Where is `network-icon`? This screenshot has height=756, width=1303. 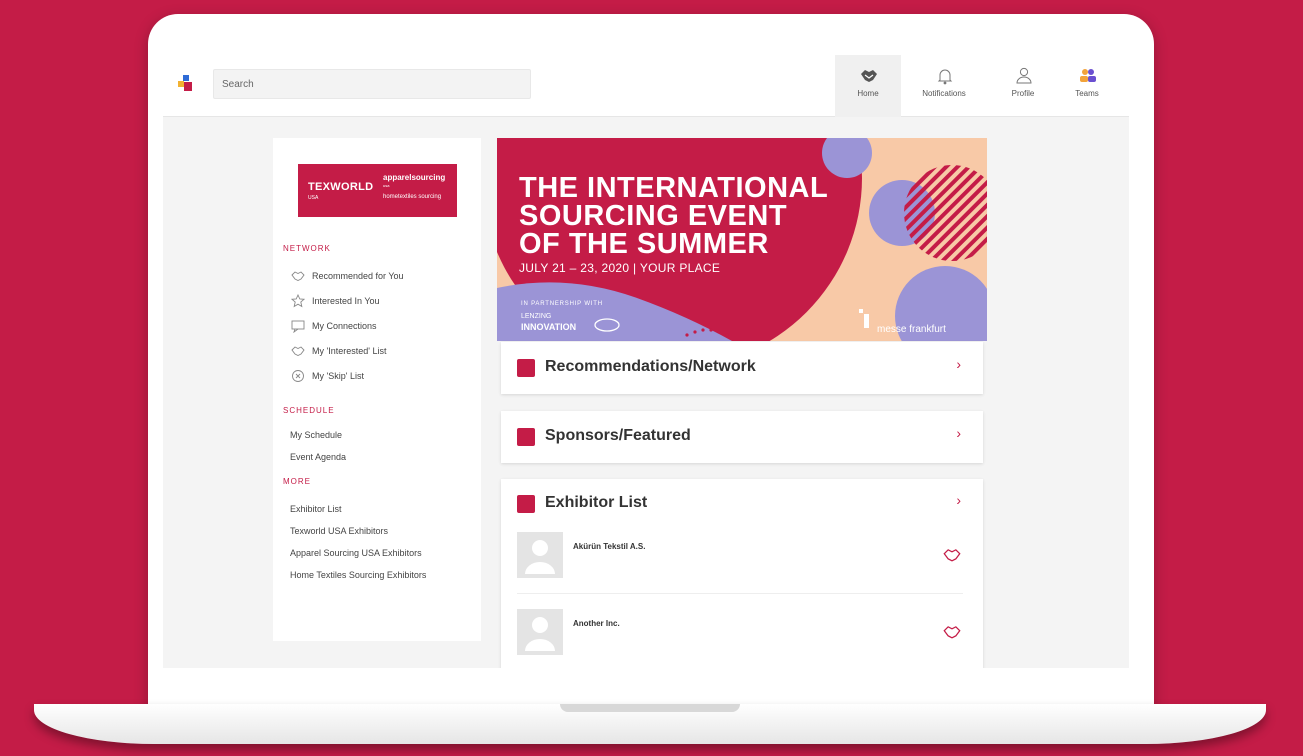 network-icon is located at coordinates (526, 368).